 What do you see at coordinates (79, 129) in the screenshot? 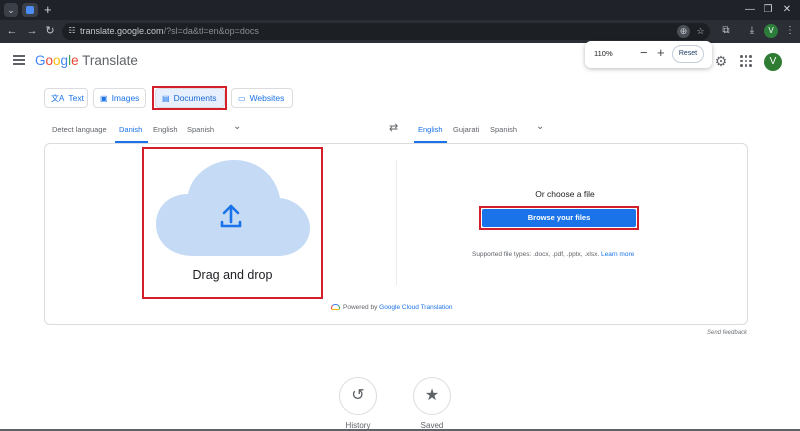
I see `lang-detect: Detect language` at bounding box center [79, 129].